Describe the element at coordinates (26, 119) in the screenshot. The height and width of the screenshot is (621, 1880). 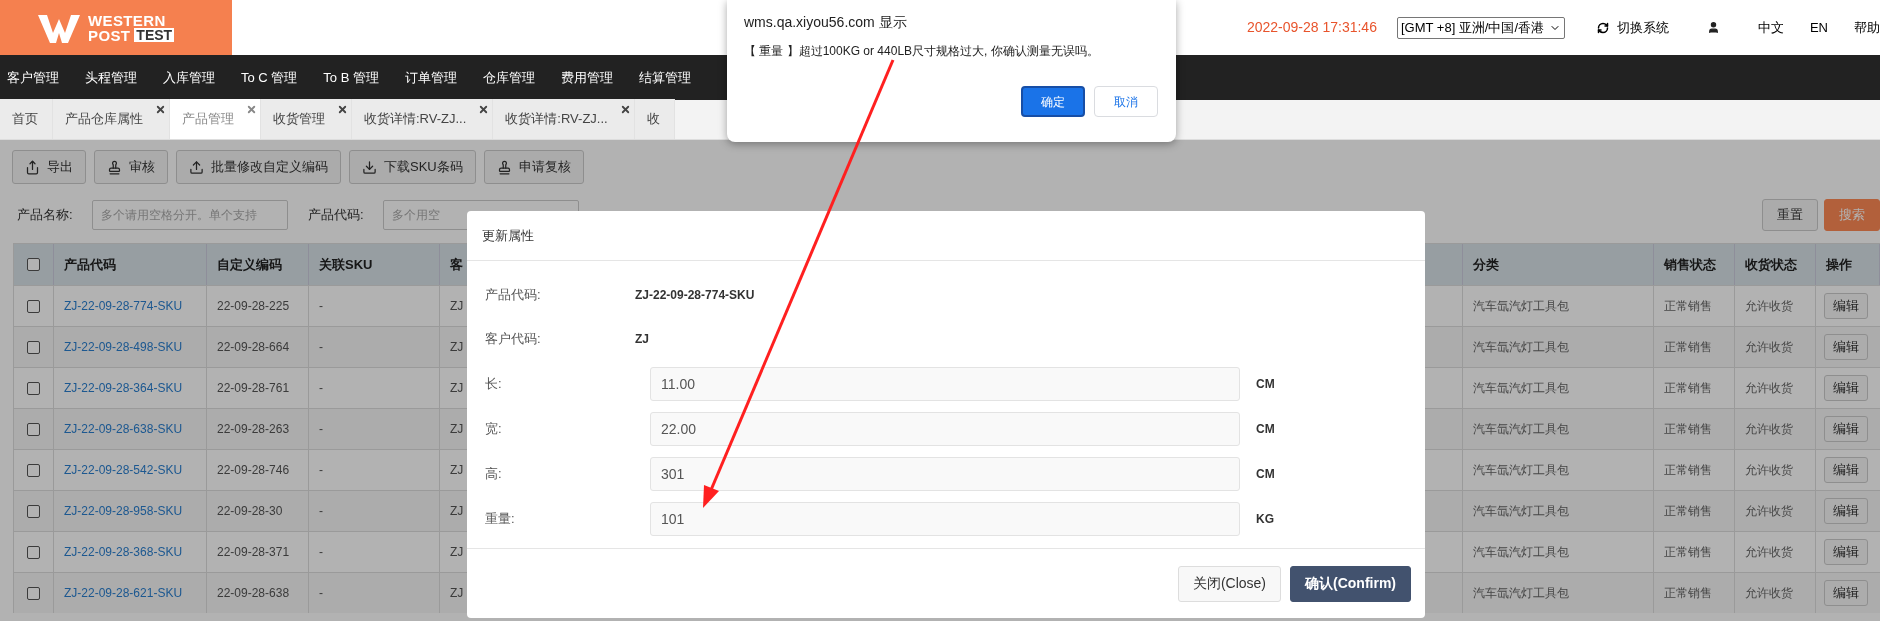
I see `page-tab: 首页` at that location.